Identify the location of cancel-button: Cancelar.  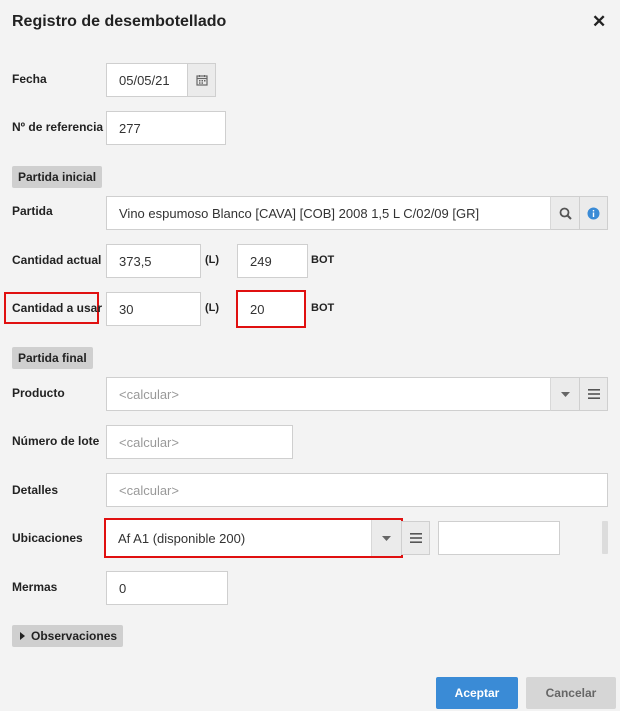
(571, 693).